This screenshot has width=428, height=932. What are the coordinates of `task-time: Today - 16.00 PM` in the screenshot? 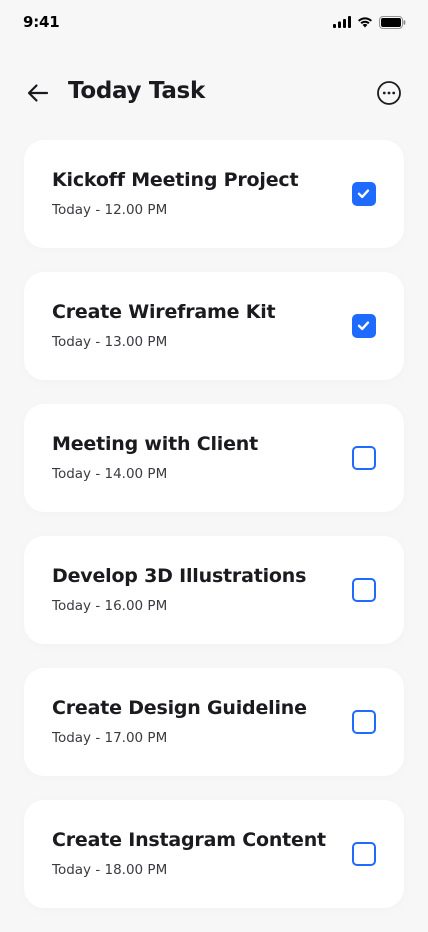 It's located at (110, 606).